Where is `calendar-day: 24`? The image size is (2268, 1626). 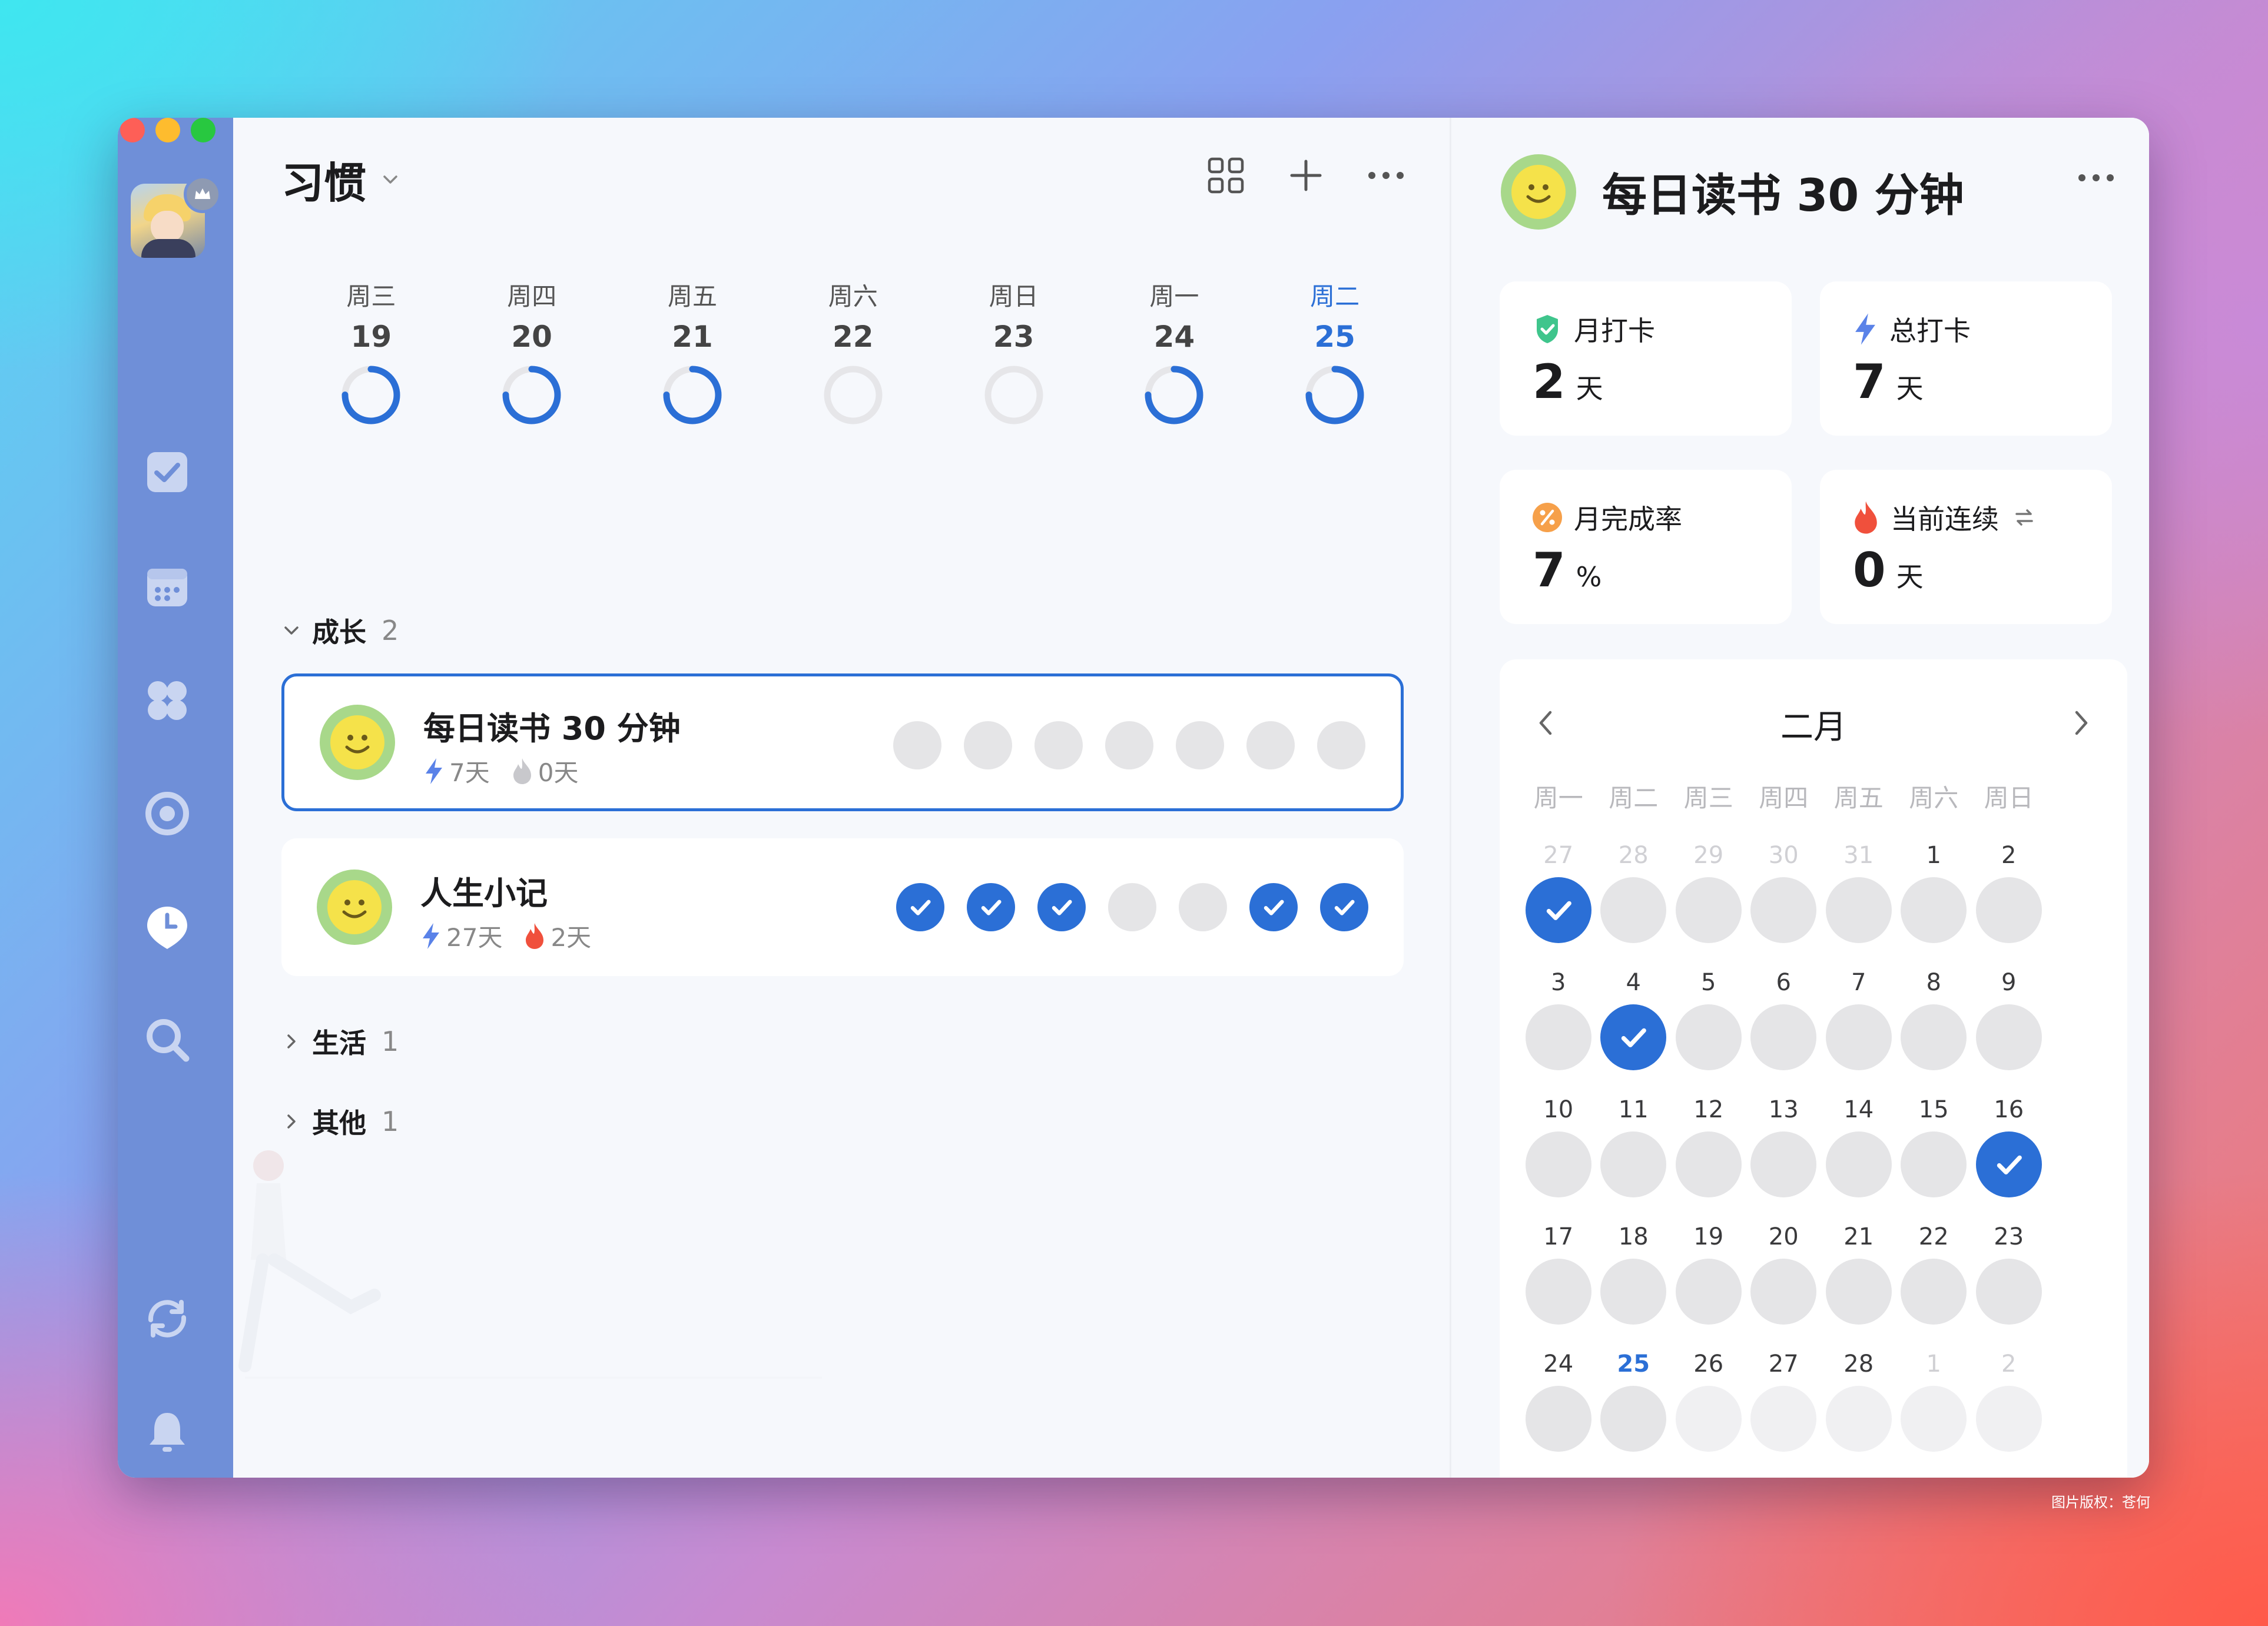
calendar-day: 24 is located at coordinates (1558, 1414).